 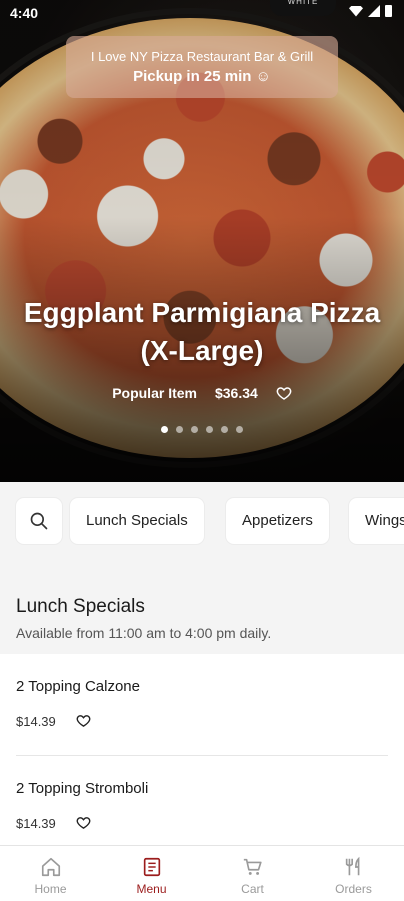 What do you see at coordinates (154, 393) in the screenshot?
I see `popular-badge: Popular Item` at bounding box center [154, 393].